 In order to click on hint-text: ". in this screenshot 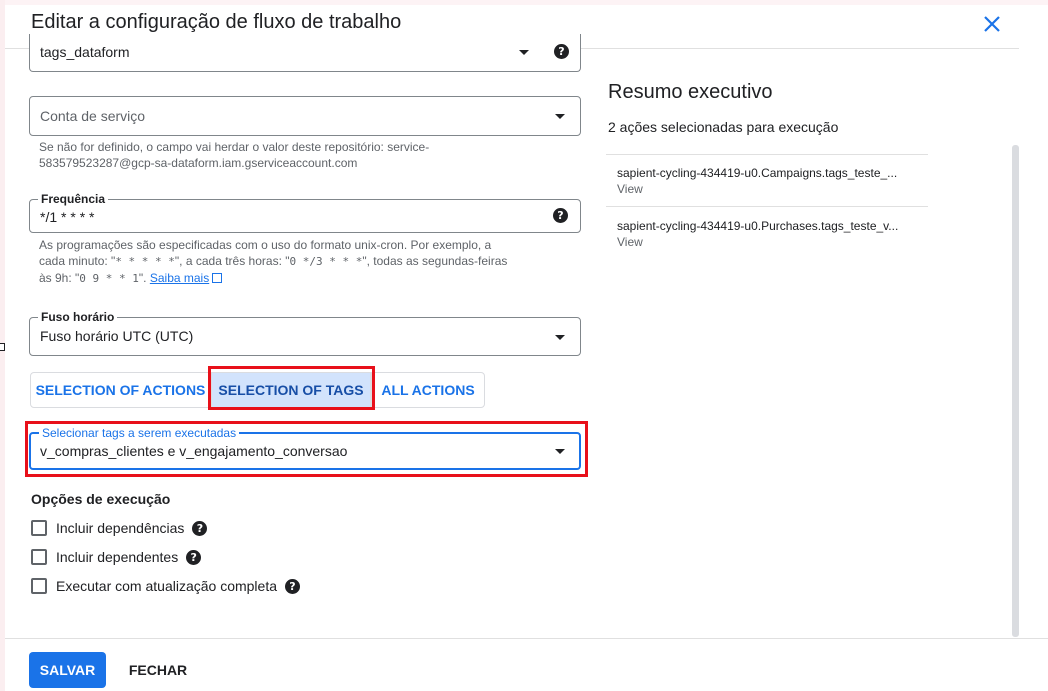, I will do `click(144, 278)`.